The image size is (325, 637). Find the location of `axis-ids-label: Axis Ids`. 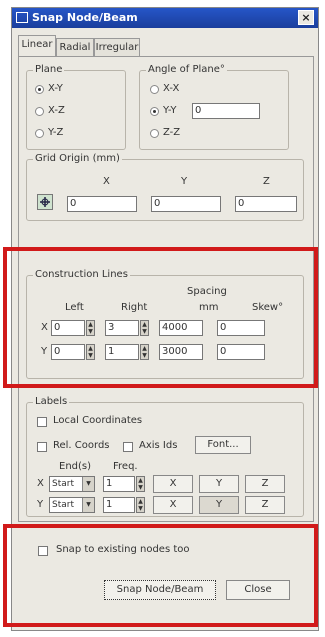

axis-ids-label: Axis Ids is located at coordinates (158, 445).